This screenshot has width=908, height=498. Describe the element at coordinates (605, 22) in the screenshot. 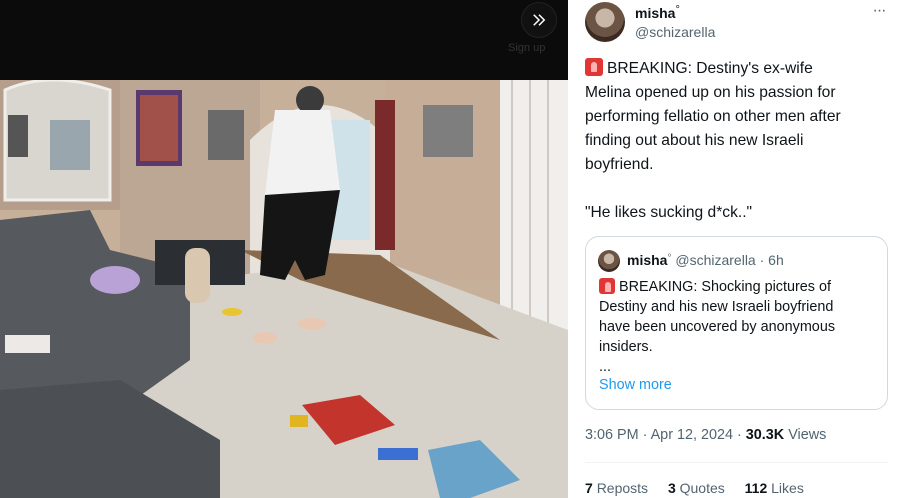

I see `avatar` at that location.